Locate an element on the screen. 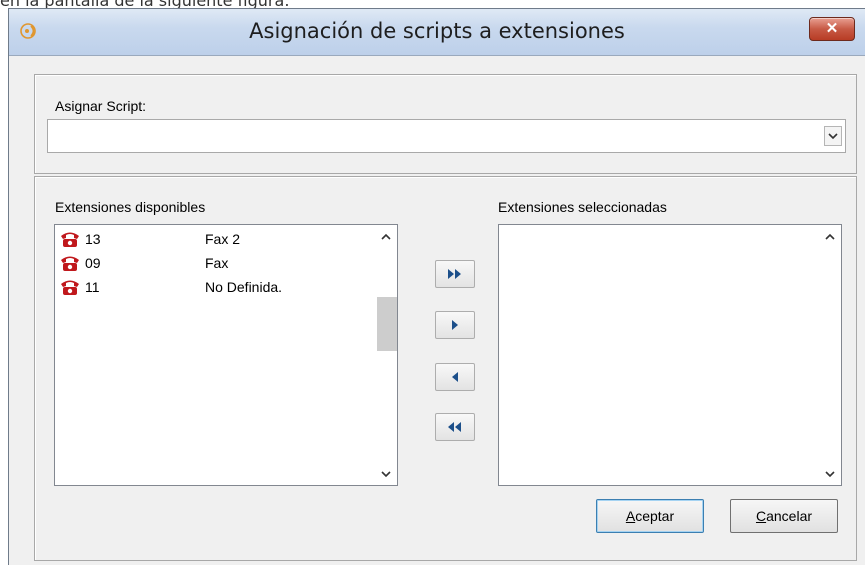 The height and width of the screenshot is (565, 865). close-button: ✕ is located at coordinates (832, 29).